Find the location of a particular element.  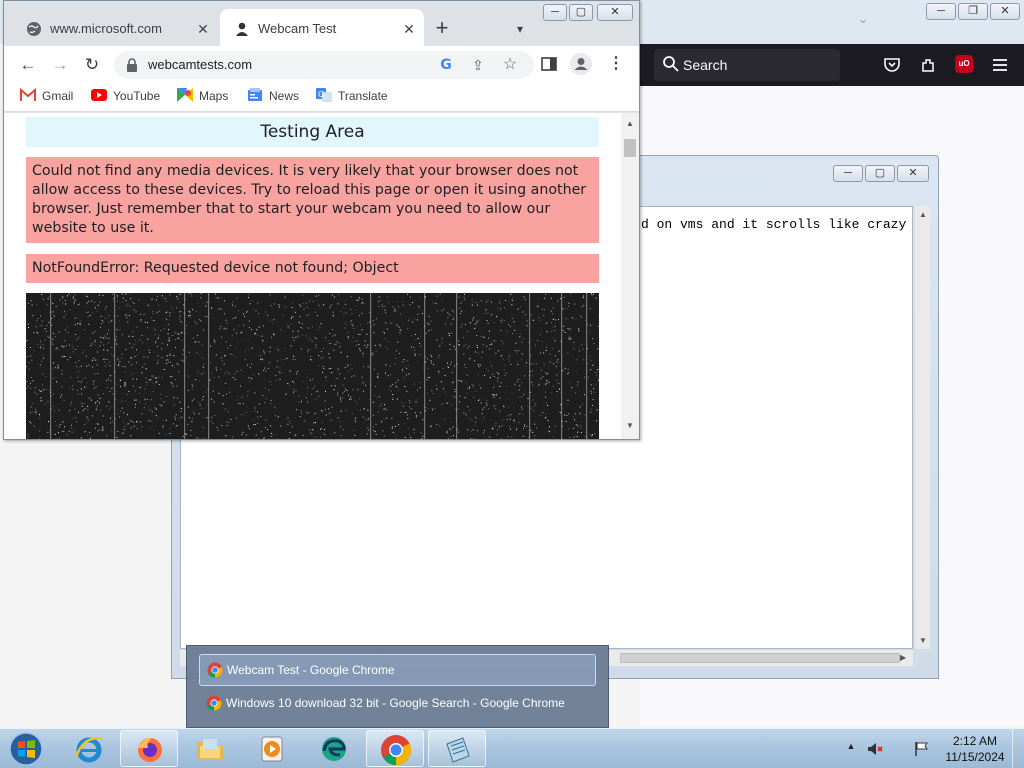

lock-icon is located at coordinates (132, 65).